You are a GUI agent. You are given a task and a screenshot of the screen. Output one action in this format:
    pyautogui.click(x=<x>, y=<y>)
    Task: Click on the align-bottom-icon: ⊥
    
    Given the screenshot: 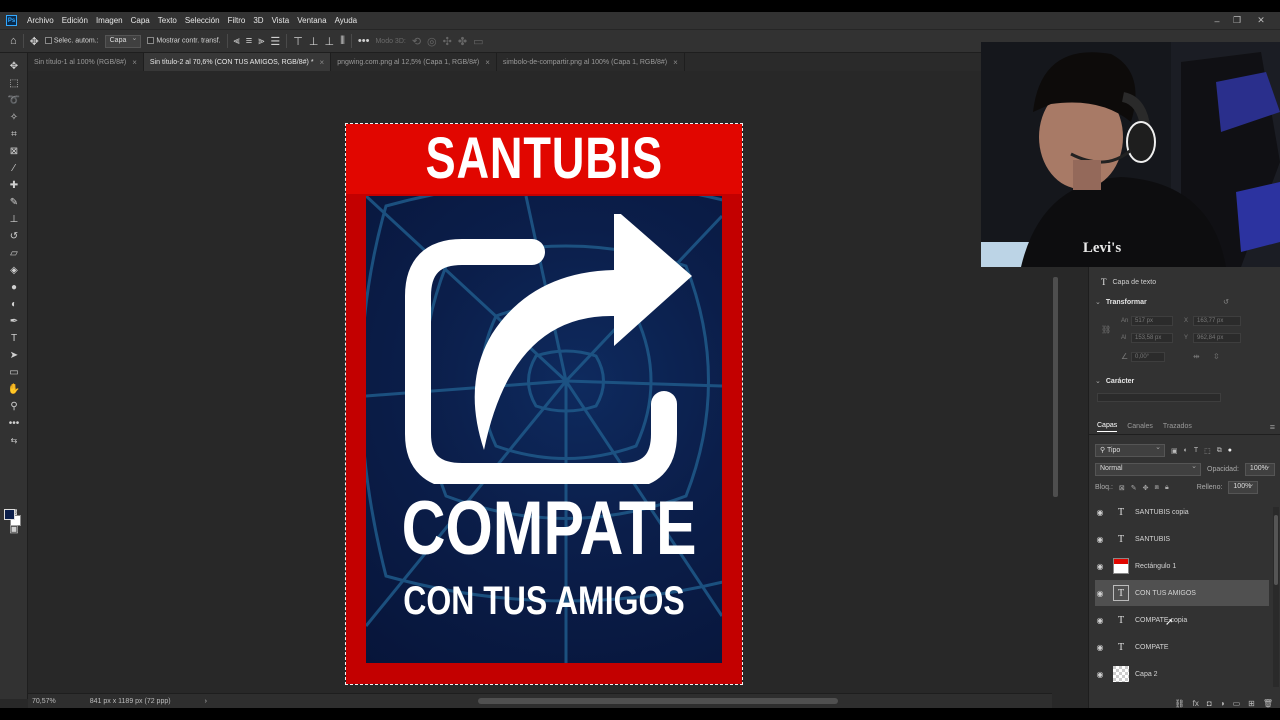 What is the action you would take?
    pyautogui.click(x=329, y=41)
    